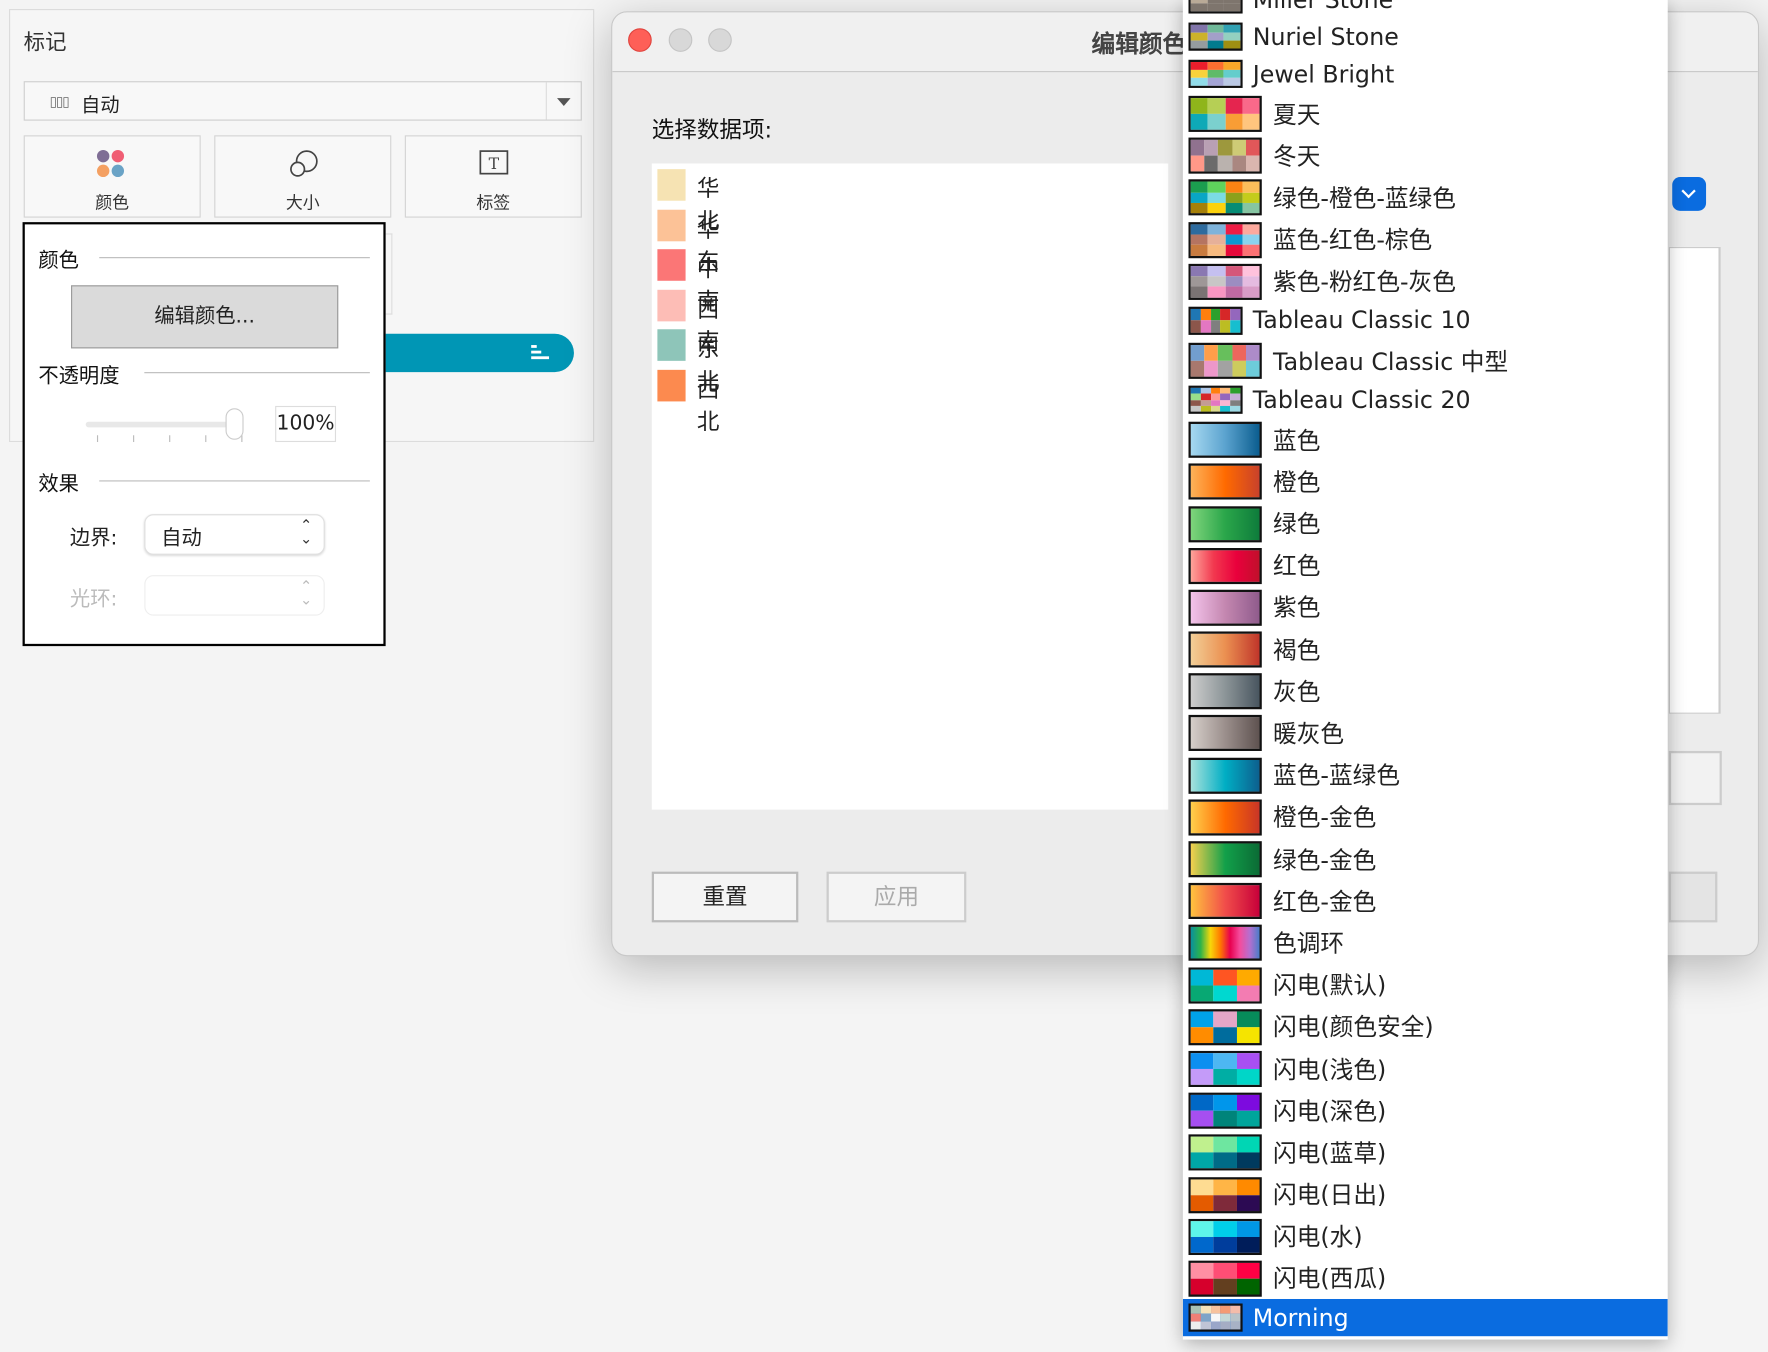 Image resolution: width=1768 pixels, height=1352 pixels. I want to click on color-dots-icon, so click(111, 164).